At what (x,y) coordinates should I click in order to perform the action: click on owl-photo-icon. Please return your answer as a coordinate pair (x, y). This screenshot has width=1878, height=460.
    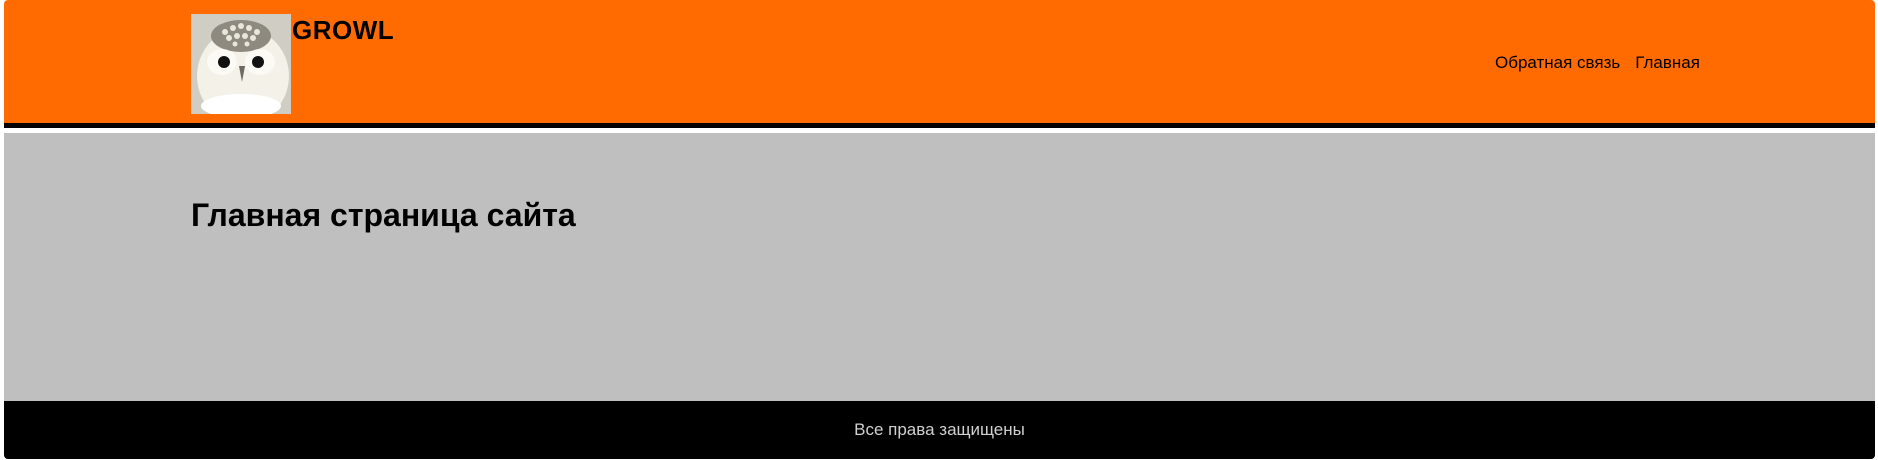
    Looking at the image, I should click on (241, 64).